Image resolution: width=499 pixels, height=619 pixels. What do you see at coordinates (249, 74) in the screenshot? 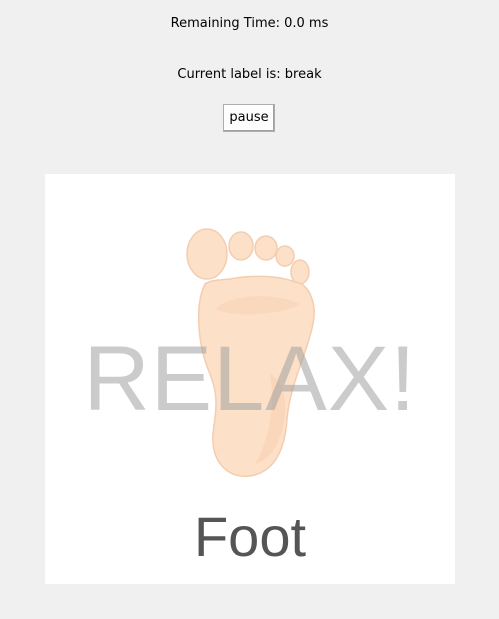
I see `current-label-text: Current label is: break` at bounding box center [249, 74].